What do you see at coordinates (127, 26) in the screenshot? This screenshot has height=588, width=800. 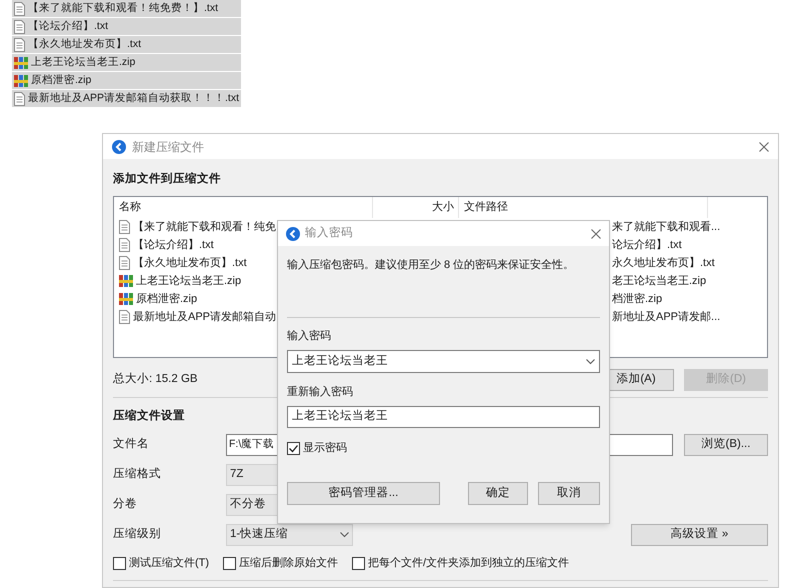 I see `file-item: 【论坛介绍】.txt` at bounding box center [127, 26].